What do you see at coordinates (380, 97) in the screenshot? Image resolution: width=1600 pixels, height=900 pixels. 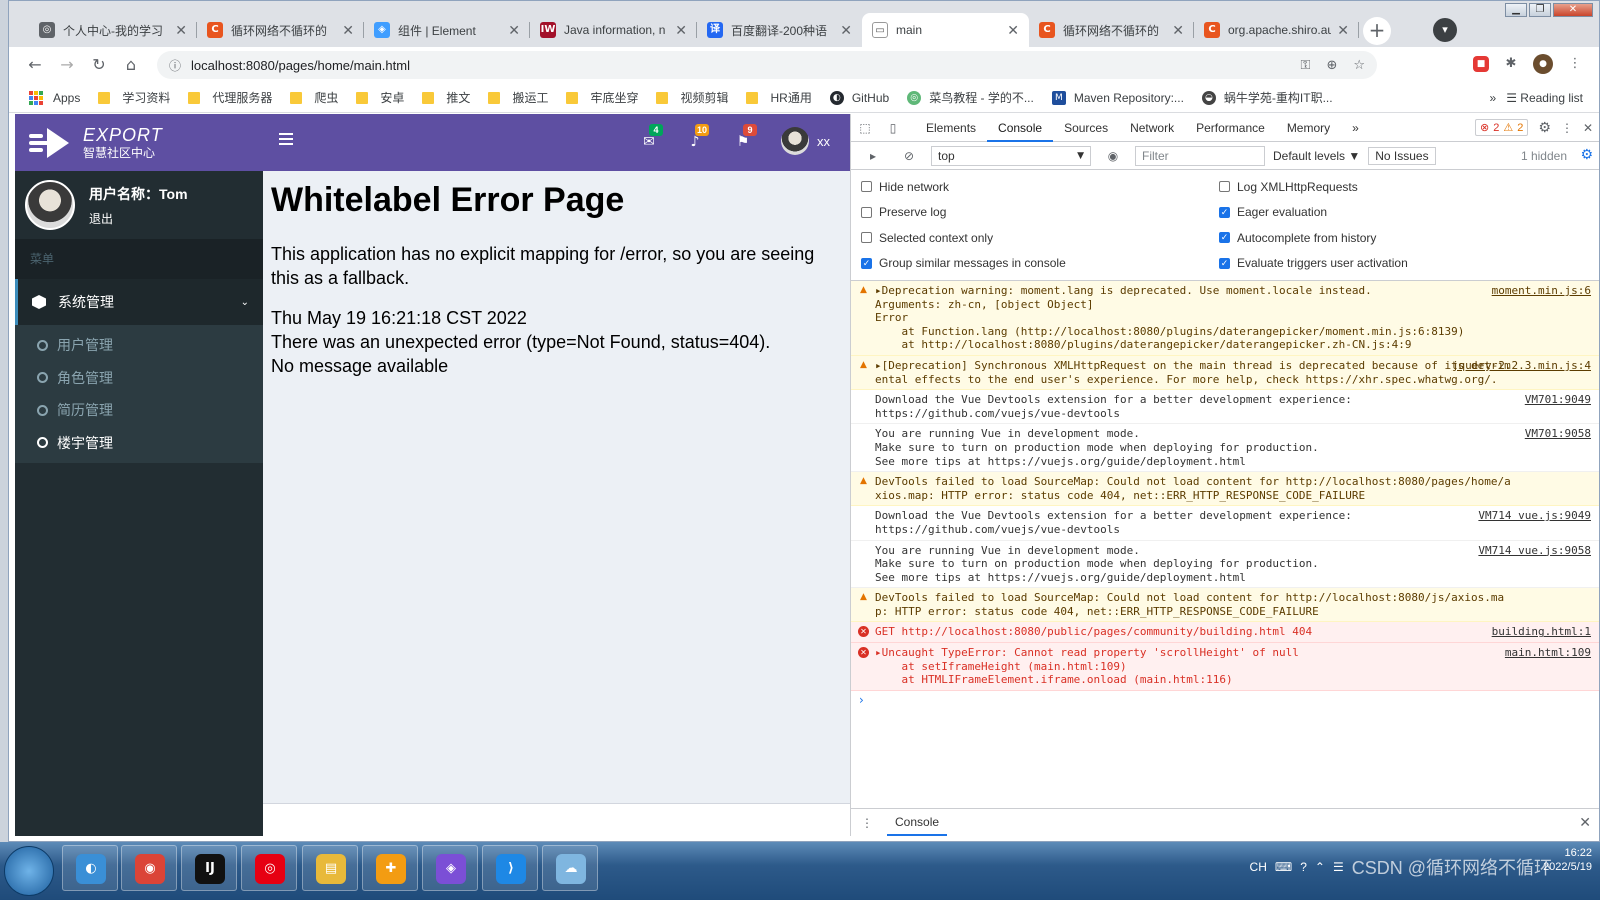 I see `bookmark-4: 安卓` at bounding box center [380, 97].